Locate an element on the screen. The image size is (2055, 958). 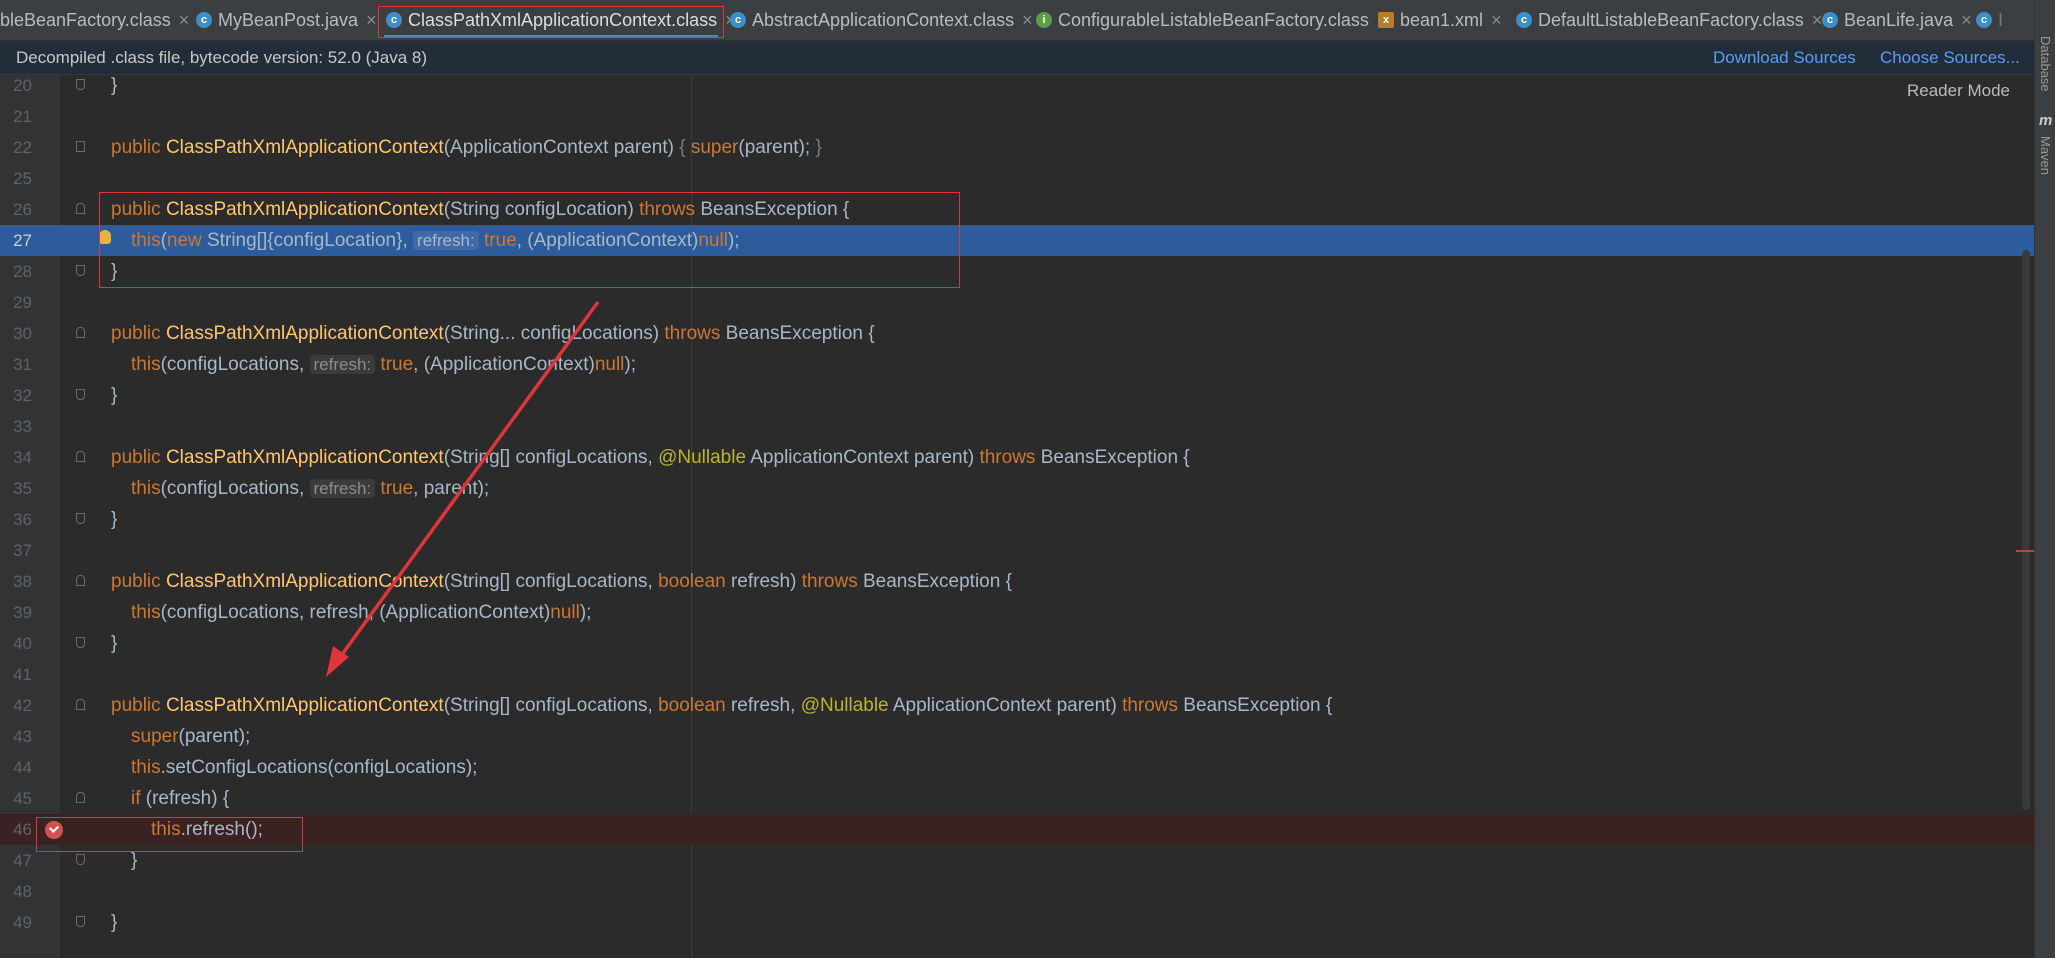
line-number: 44 is located at coordinates (22, 767).